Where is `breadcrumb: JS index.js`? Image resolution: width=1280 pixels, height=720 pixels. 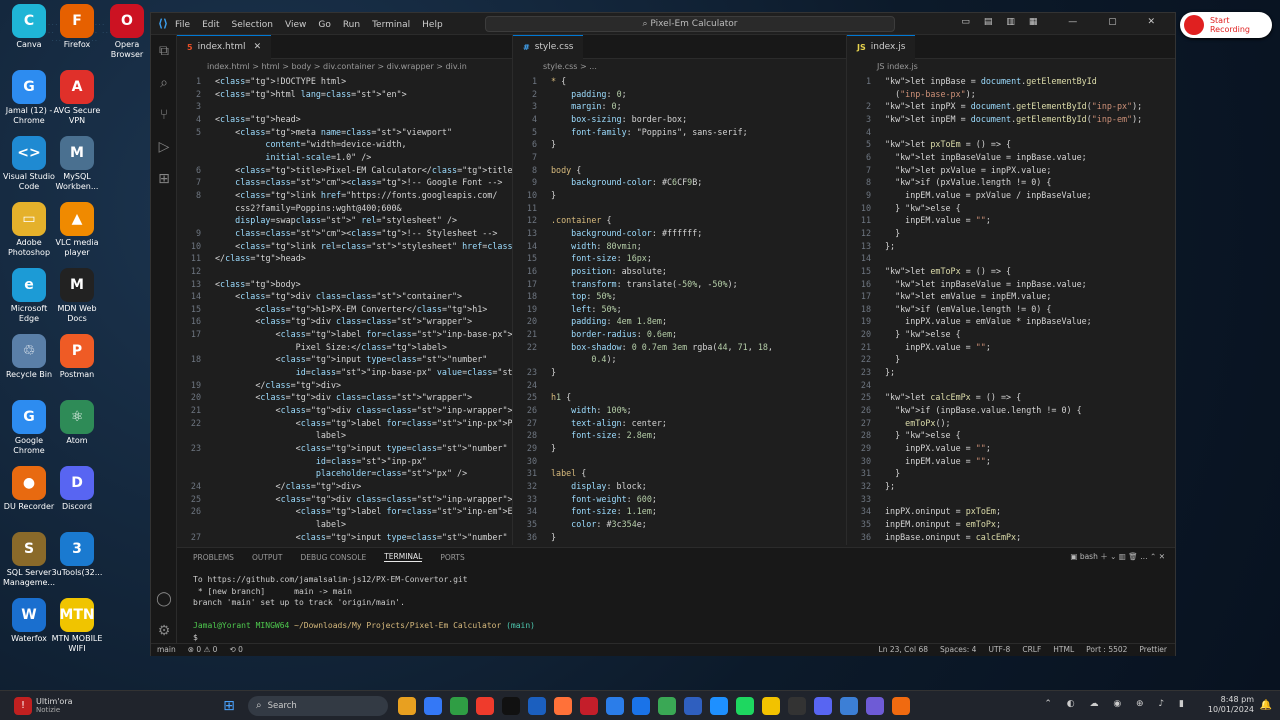 breadcrumb: JS index.js is located at coordinates (1011, 67).